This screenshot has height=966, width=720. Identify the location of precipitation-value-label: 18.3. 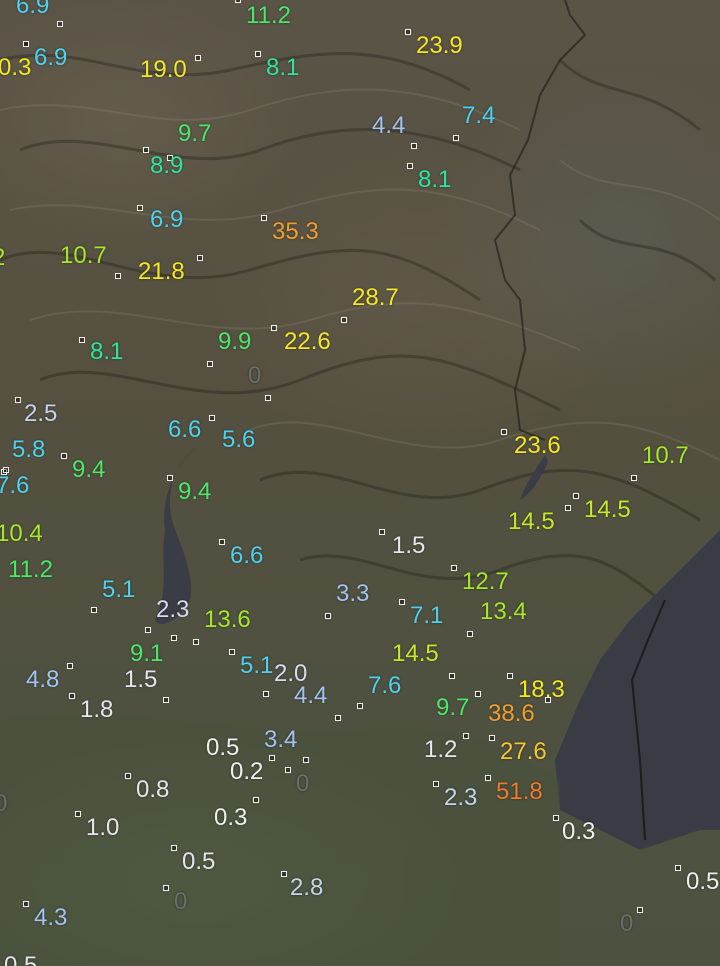
(541, 689).